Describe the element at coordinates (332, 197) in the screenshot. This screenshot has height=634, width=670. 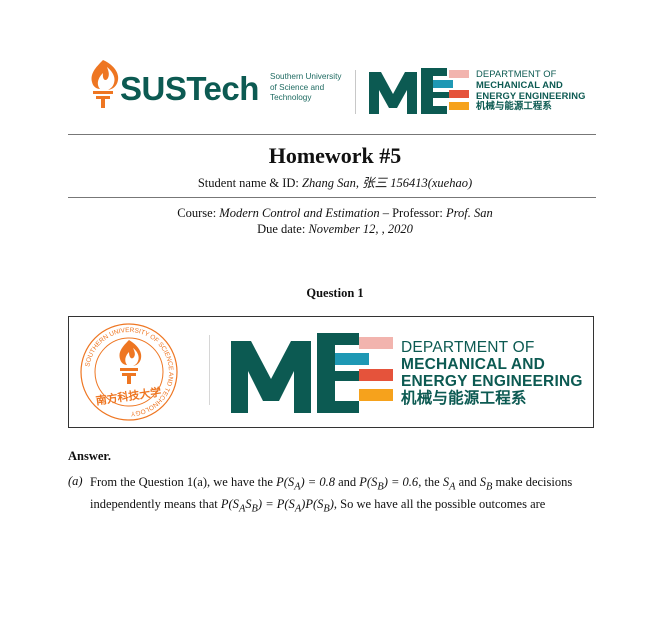
I see `middle-rule` at that location.